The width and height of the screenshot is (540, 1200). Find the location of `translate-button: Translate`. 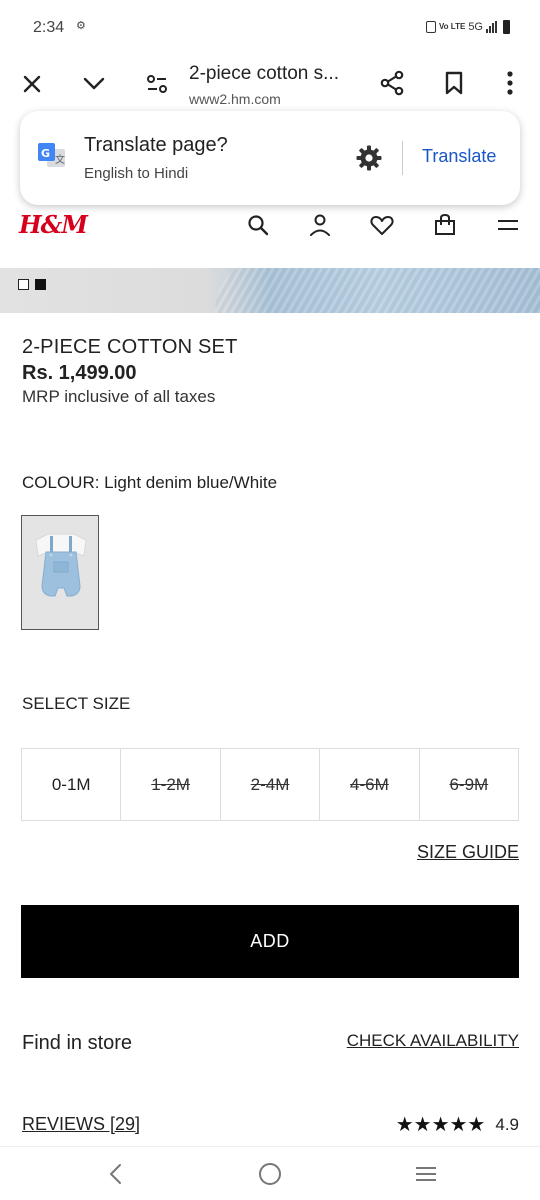

translate-button: Translate is located at coordinates (459, 156).